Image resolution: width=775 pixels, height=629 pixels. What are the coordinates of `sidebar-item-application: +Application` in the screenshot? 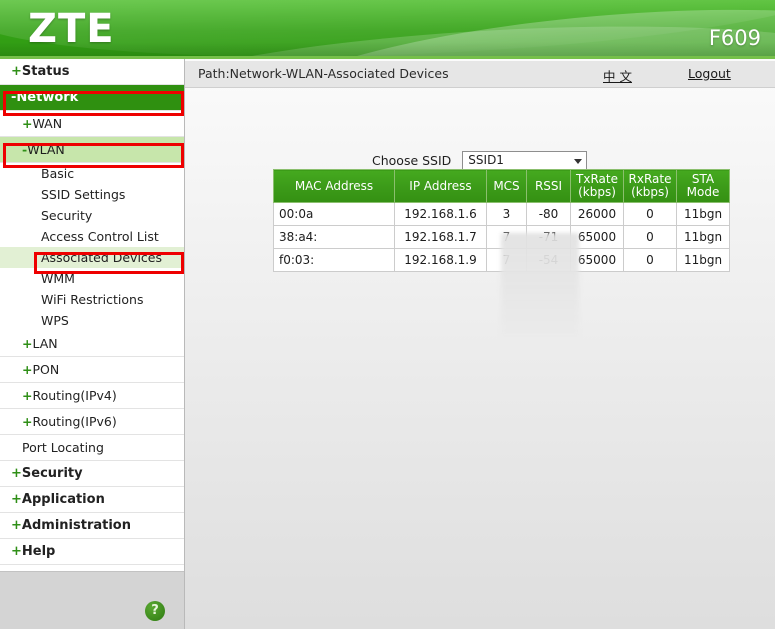 It's located at (92, 500).